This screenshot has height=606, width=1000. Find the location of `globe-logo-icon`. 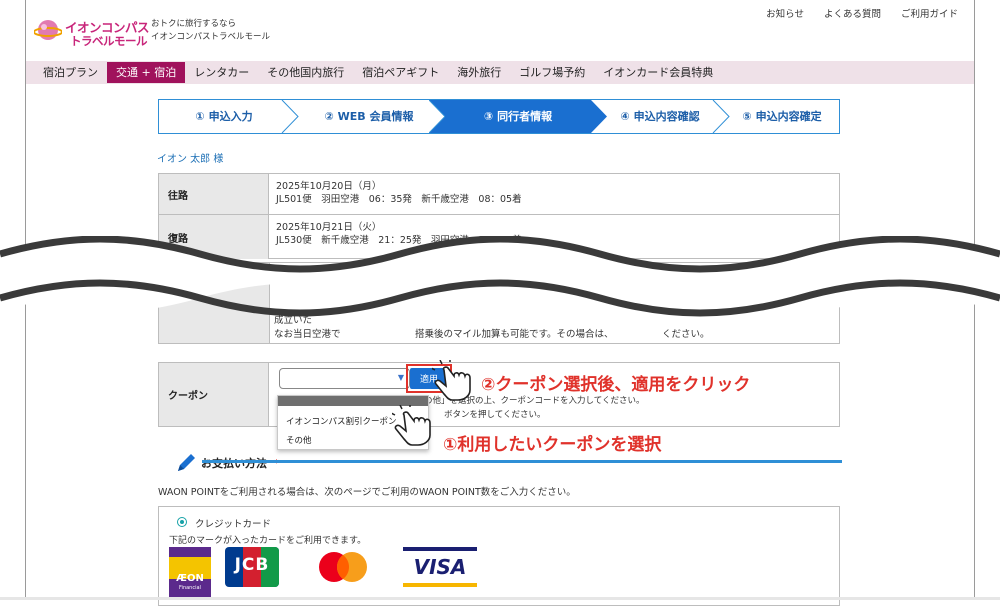

globe-logo-icon is located at coordinates (48, 30).